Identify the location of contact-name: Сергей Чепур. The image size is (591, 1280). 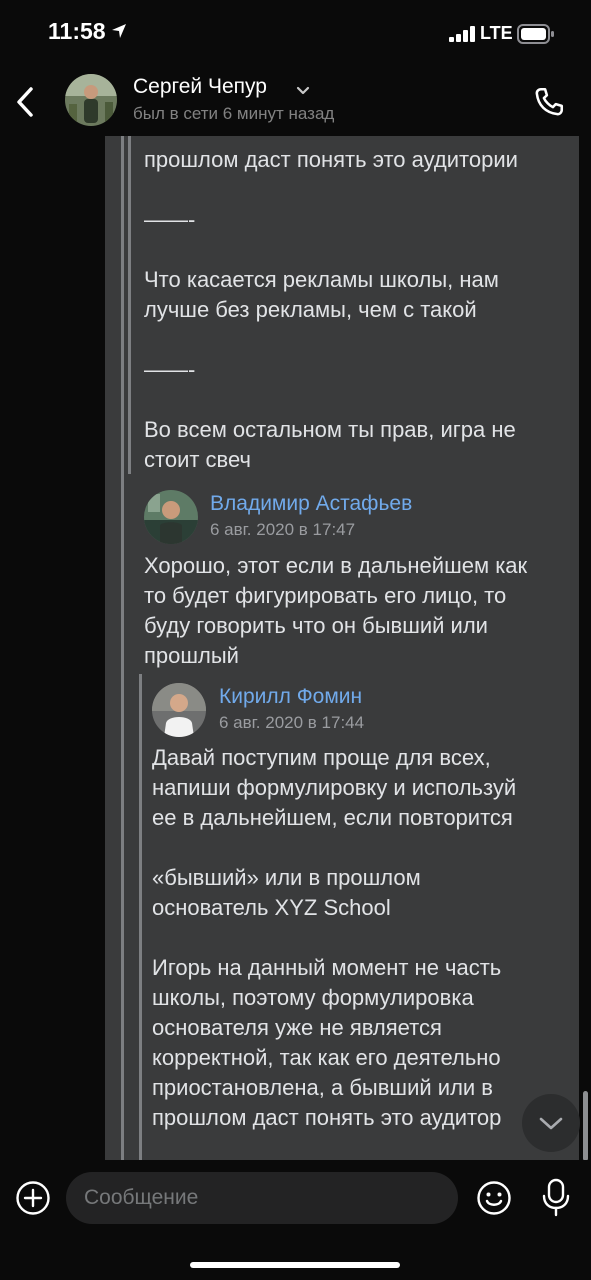
(200, 87).